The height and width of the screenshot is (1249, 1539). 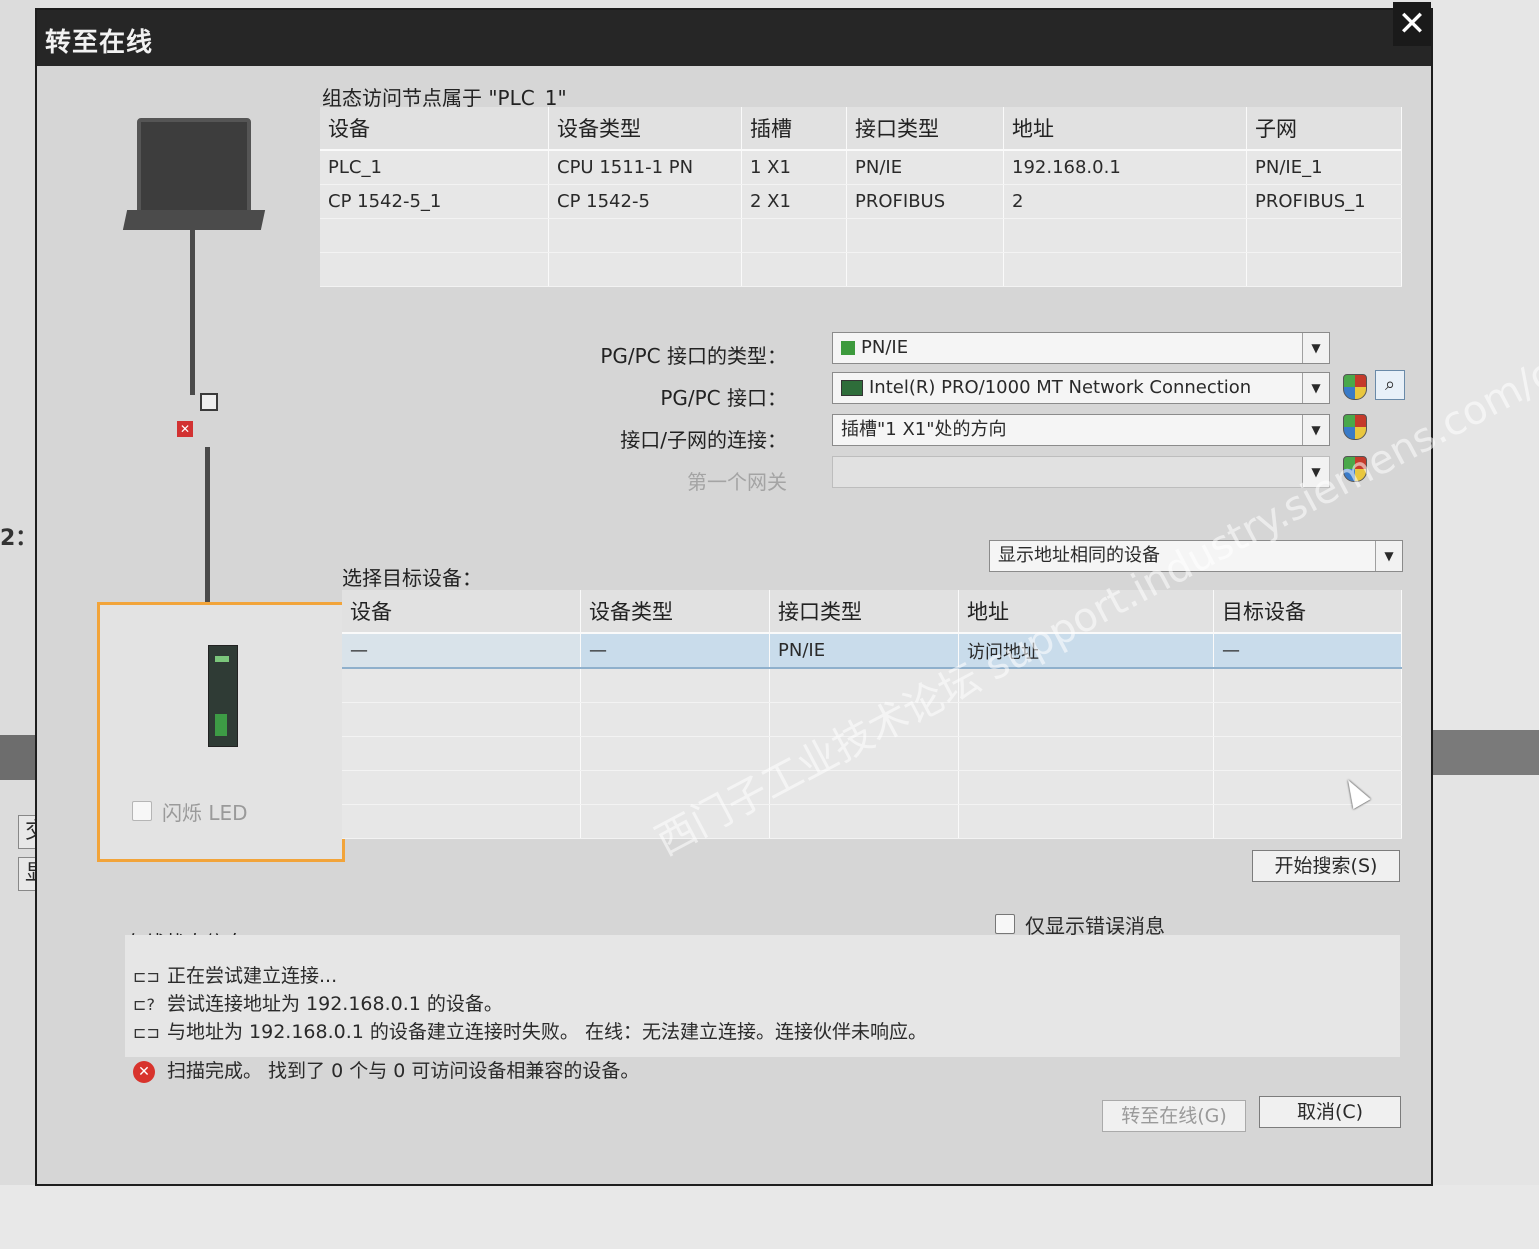 I want to click on table-cell: 1 X1, so click(x=794, y=167).